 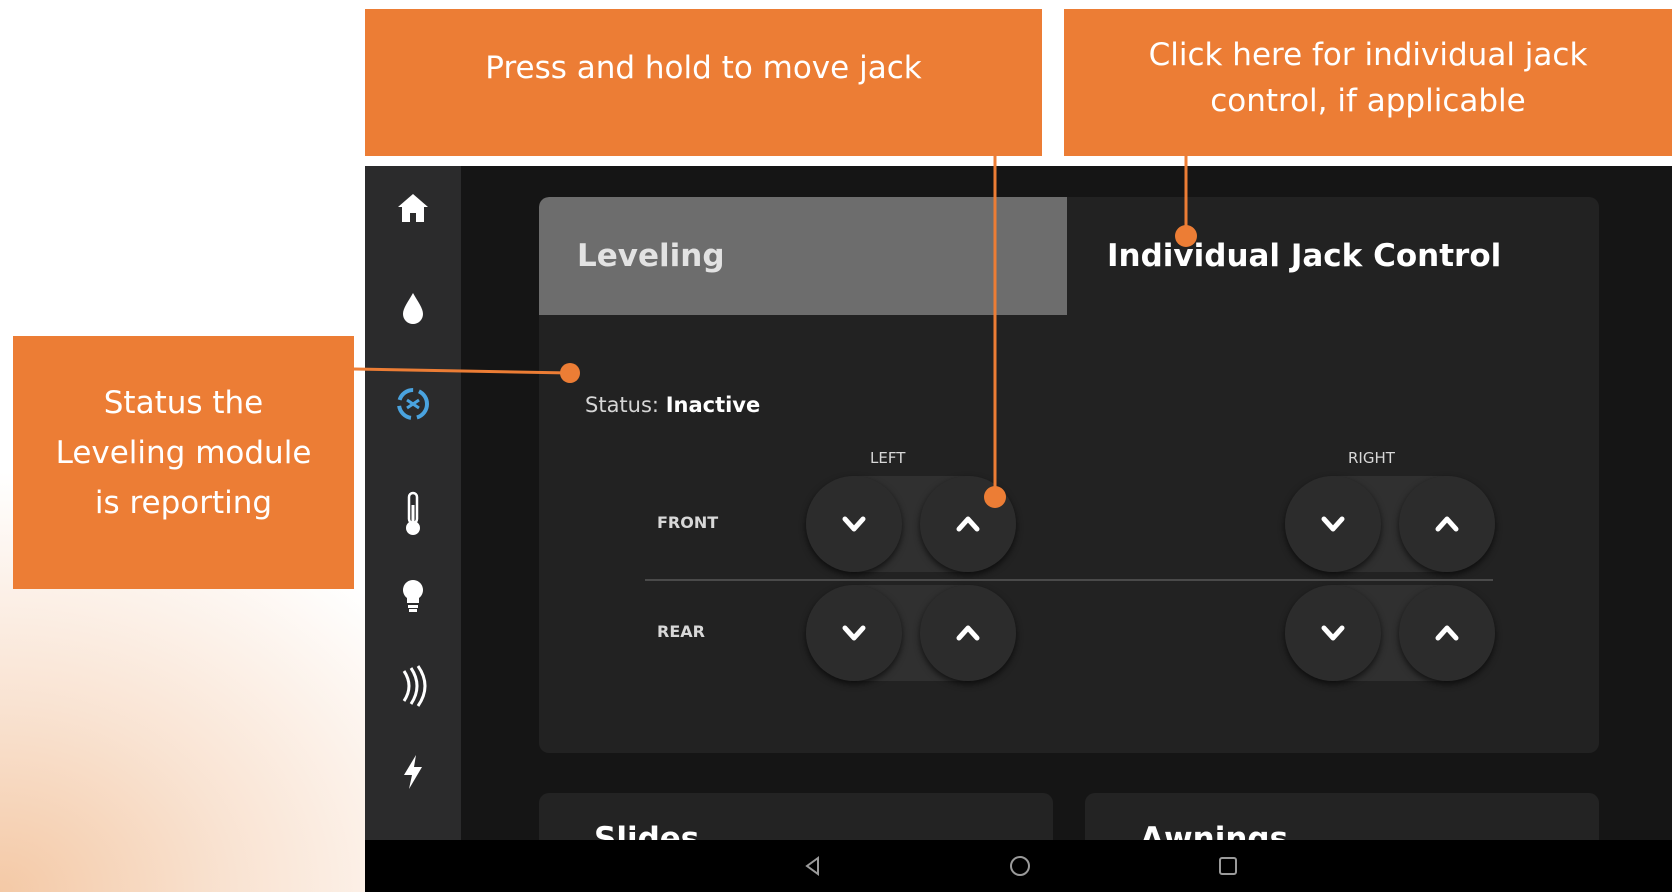 I want to click on back-nav-icon, so click(x=813, y=866).